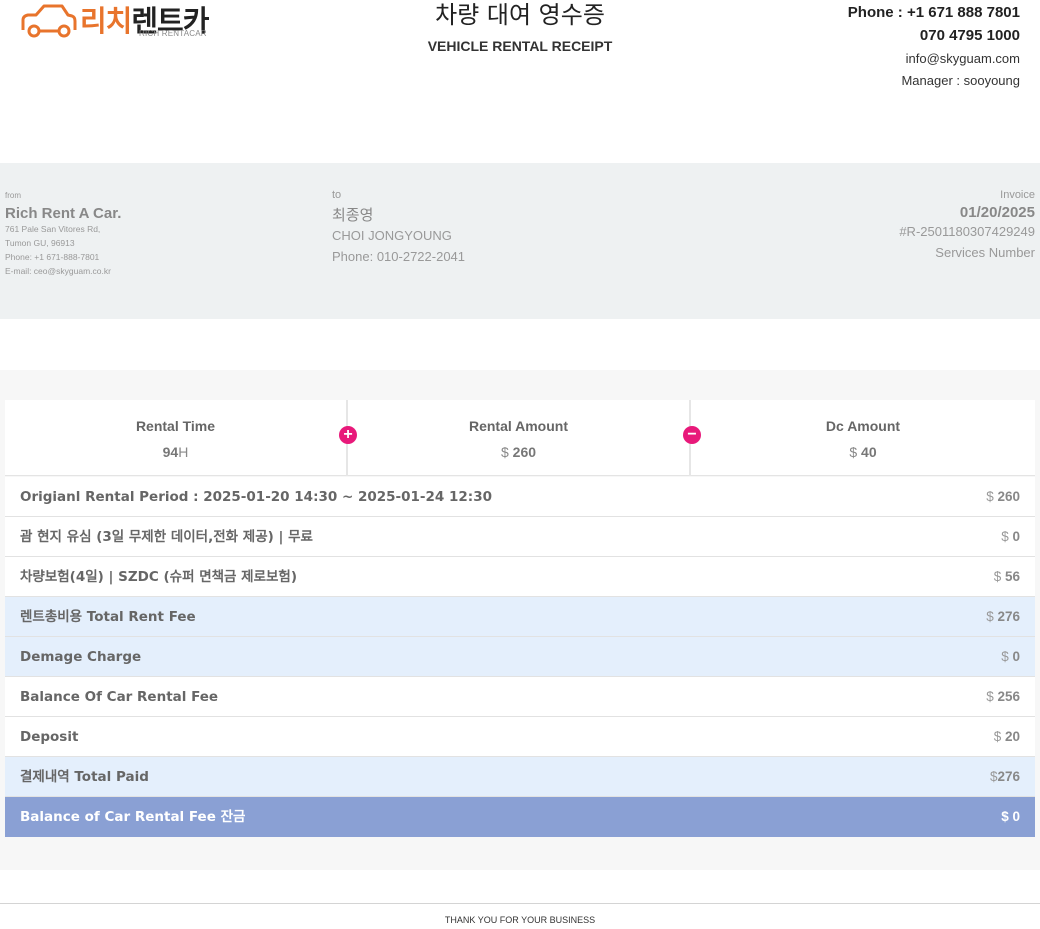  Describe the element at coordinates (960, 80) in the screenshot. I see `contact-manager: Manager : sooyoung` at that location.